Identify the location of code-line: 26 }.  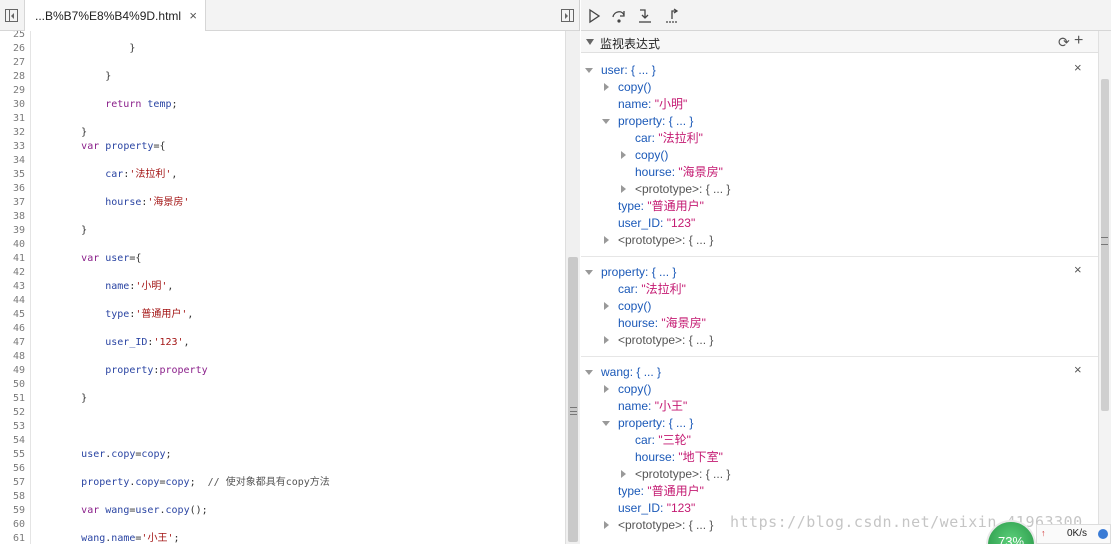
(282, 49).